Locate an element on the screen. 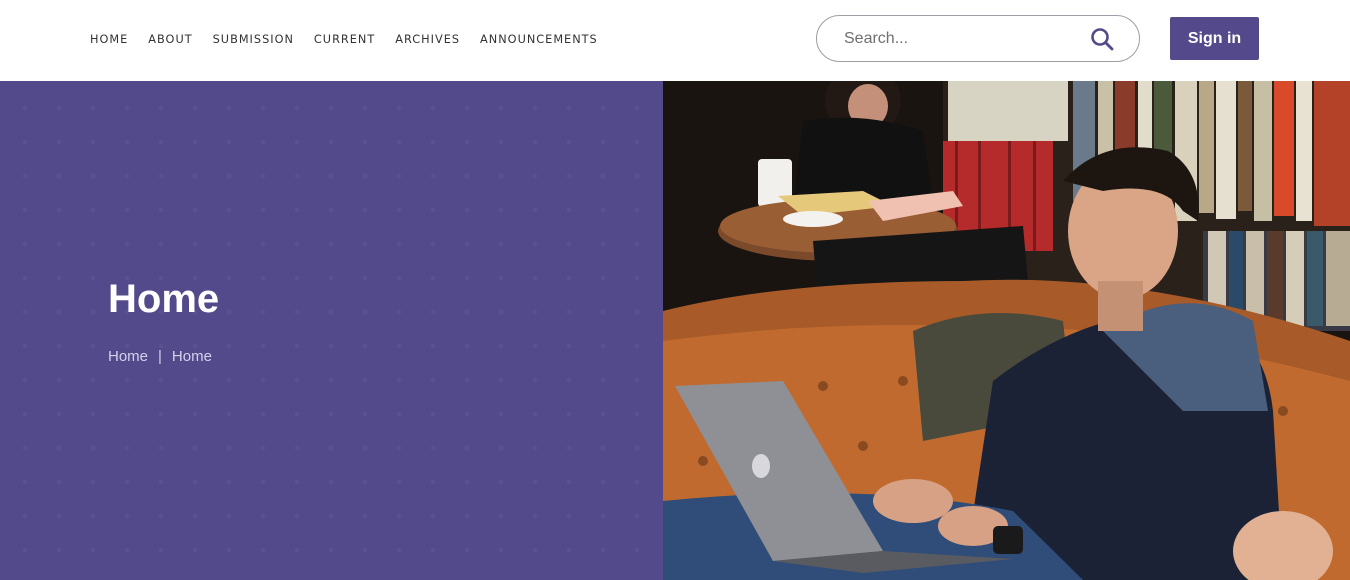 The image size is (1350, 580). page-title: Home is located at coordinates (164, 299).